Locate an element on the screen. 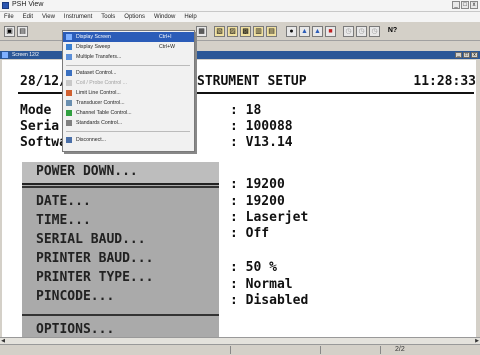 The width and height of the screenshot is (480, 355). screen-date: 28/12/ is located at coordinates (43, 81).